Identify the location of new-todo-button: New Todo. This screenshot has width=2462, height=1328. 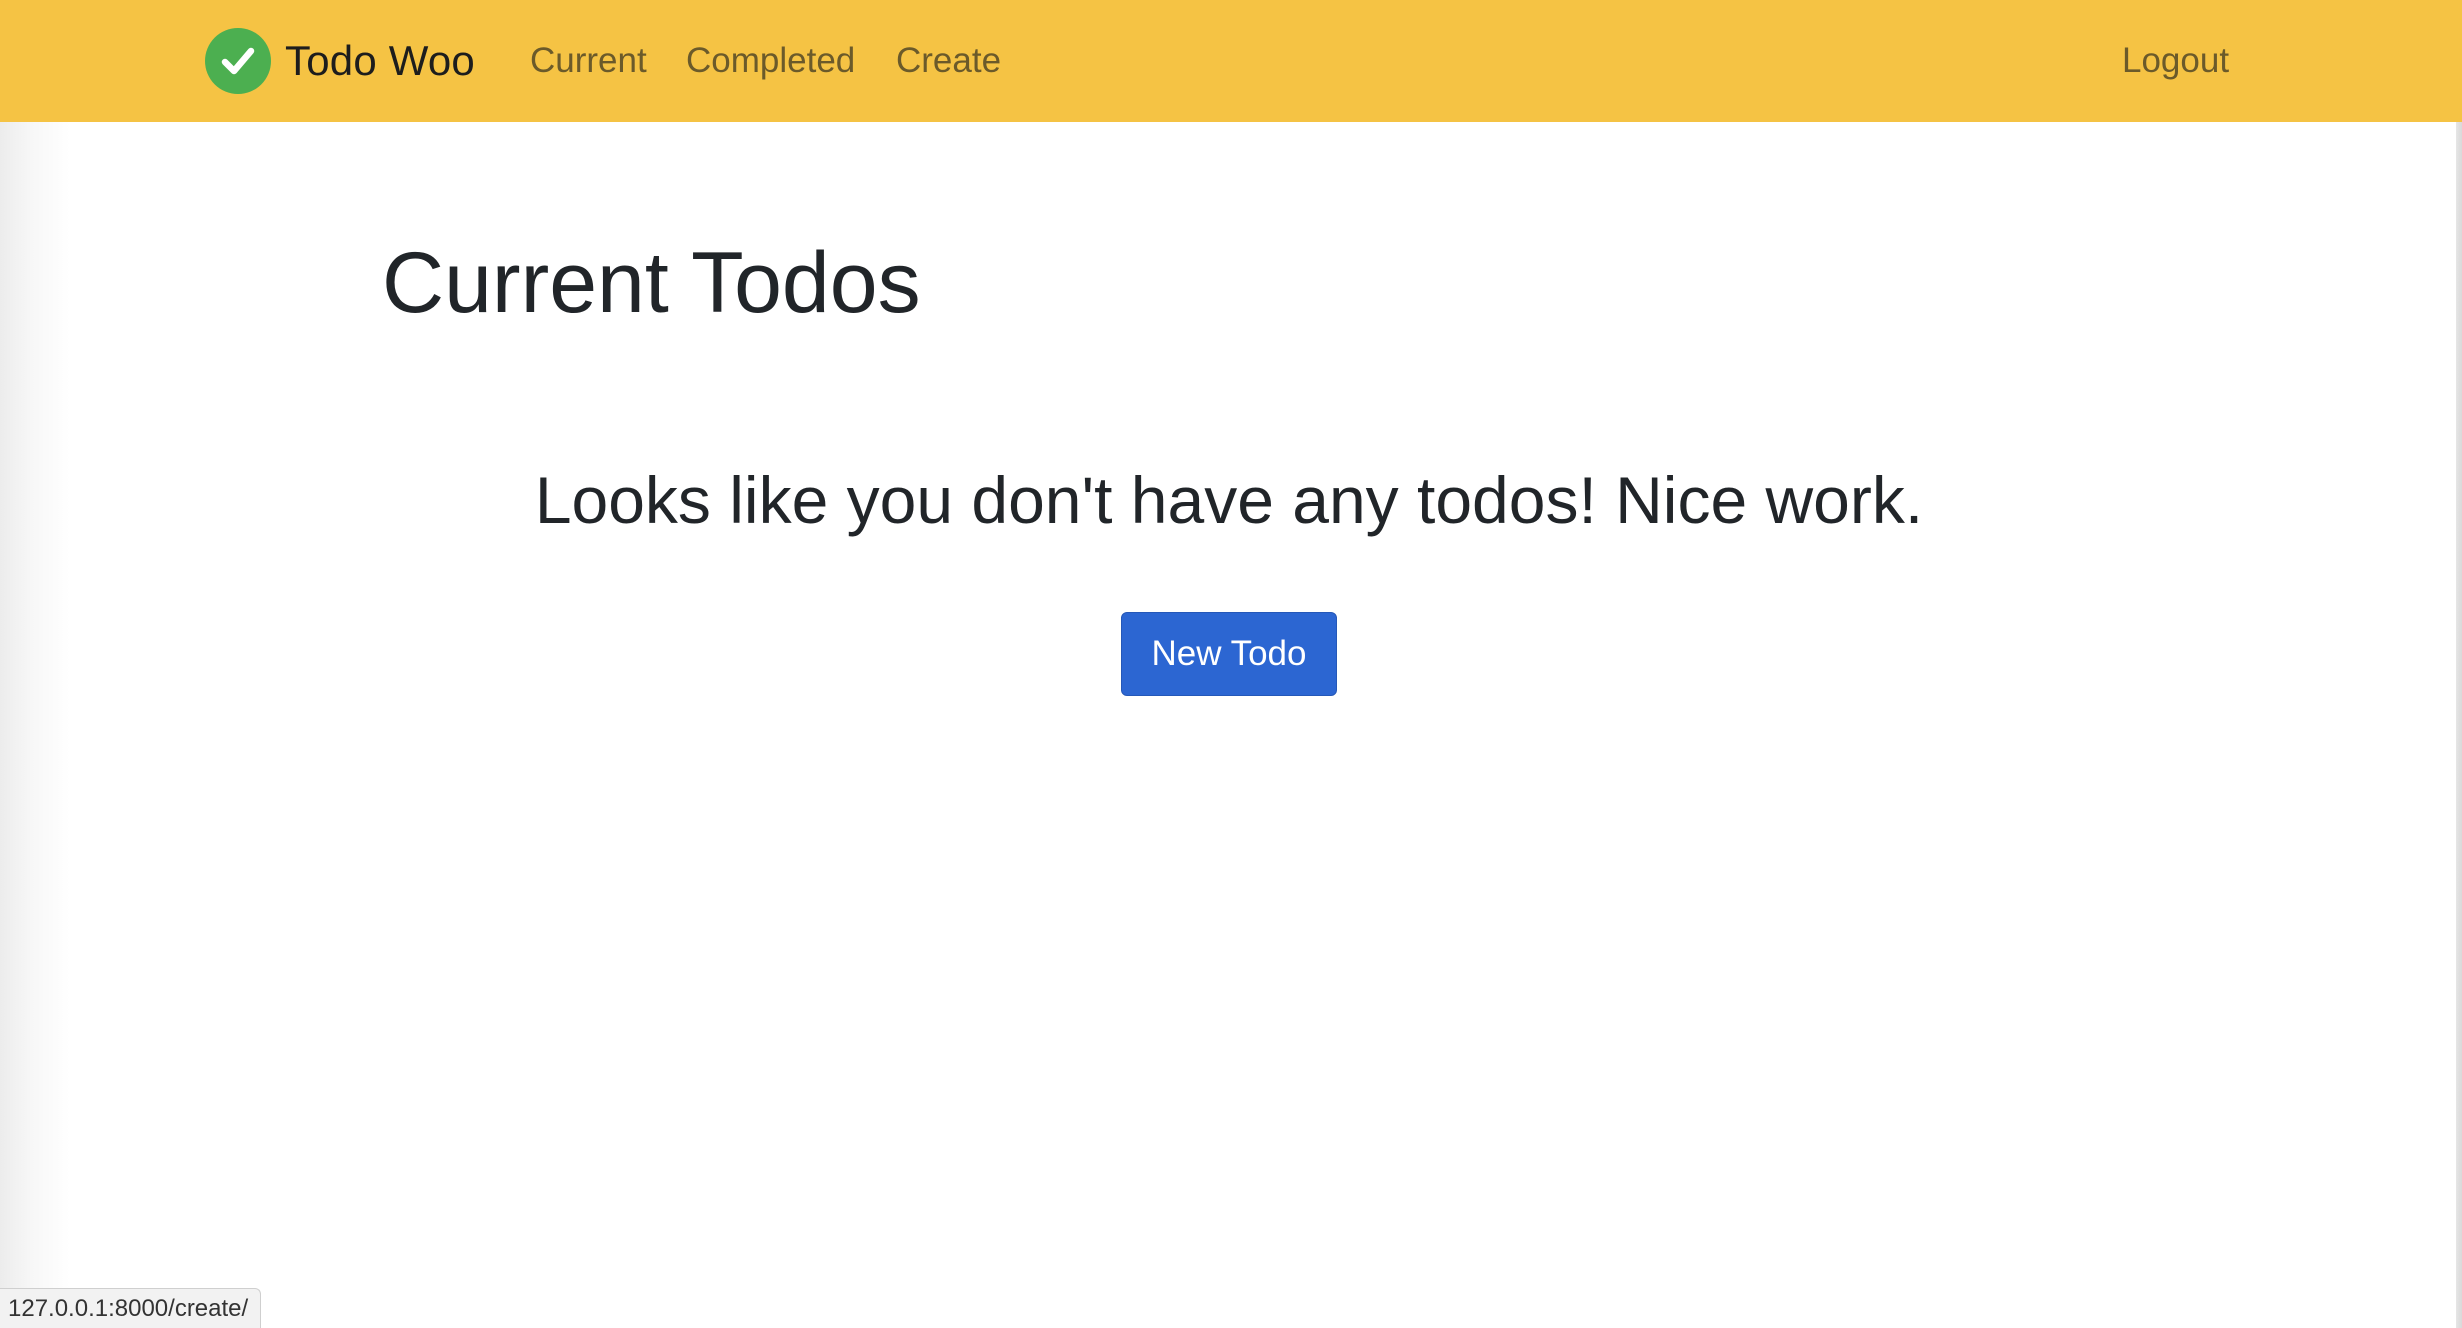
(1229, 654).